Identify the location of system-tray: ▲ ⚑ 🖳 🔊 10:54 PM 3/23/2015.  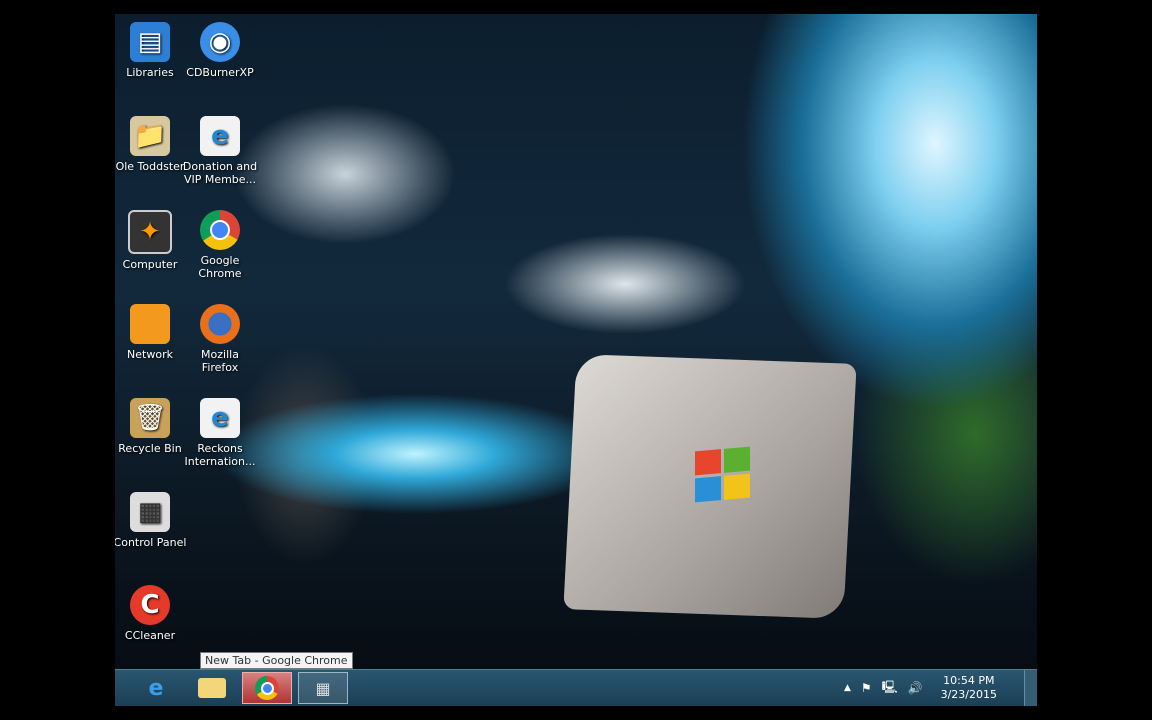
(920, 688).